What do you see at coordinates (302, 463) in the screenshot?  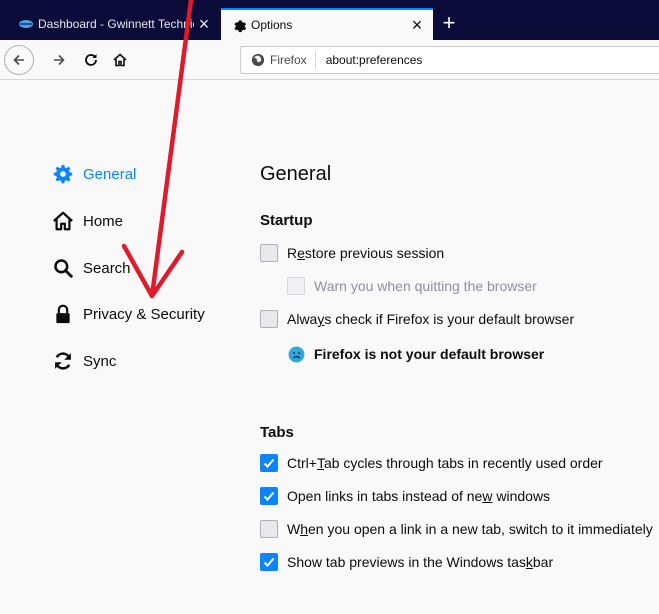 I see `label-part: Ctrl+` at bounding box center [302, 463].